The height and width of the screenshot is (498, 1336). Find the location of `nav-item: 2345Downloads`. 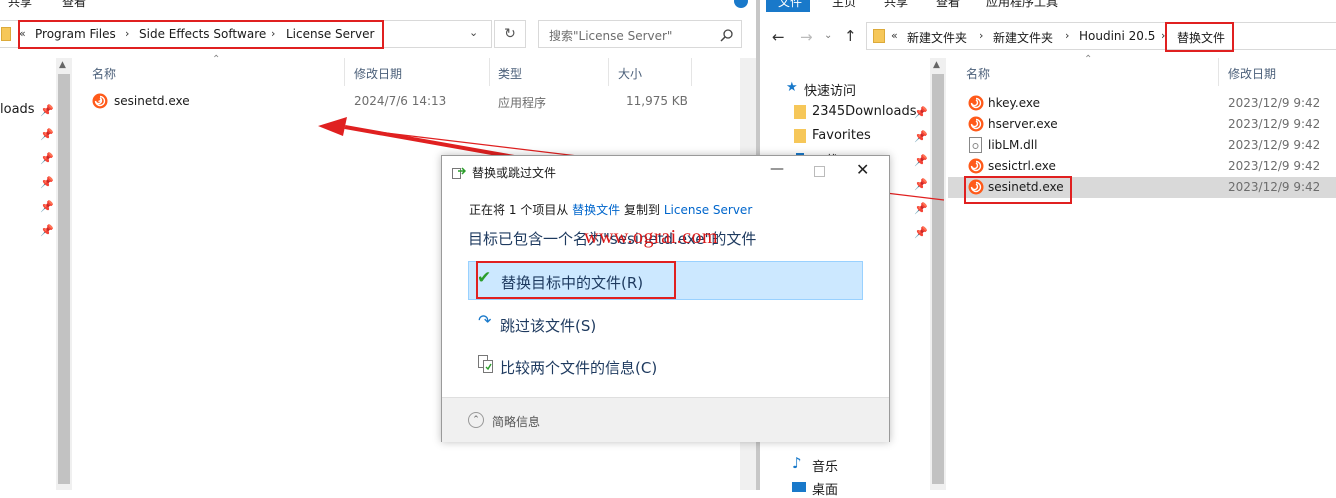

nav-item: 2345Downloads is located at coordinates (864, 111).